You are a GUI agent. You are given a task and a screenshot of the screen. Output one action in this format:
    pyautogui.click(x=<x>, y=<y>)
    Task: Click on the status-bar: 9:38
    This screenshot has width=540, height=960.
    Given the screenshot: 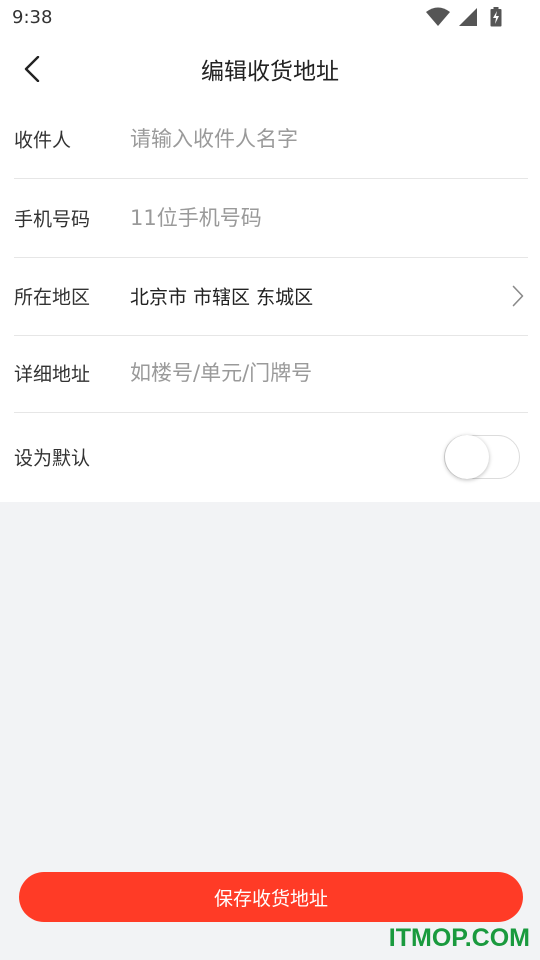 What is the action you would take?
    pyautogui.click(x=270, y=18)
    